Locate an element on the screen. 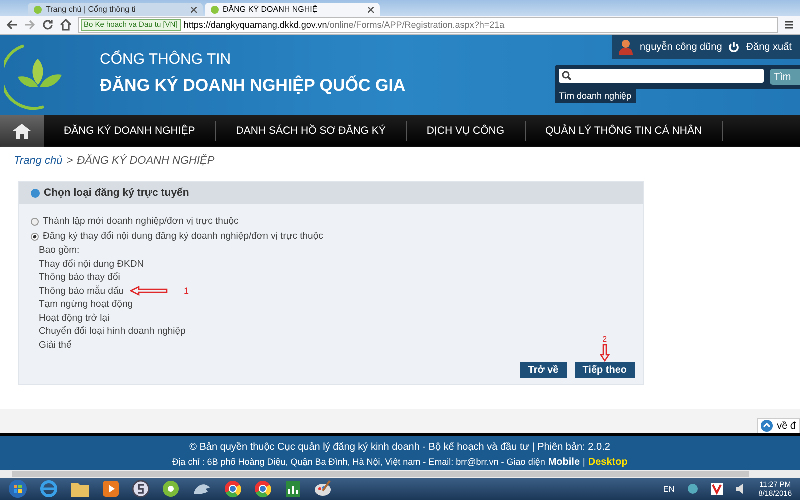 This screenshot has height=500, width=800. includes-label: Bao gồm: is located at coordinates (60, 251).